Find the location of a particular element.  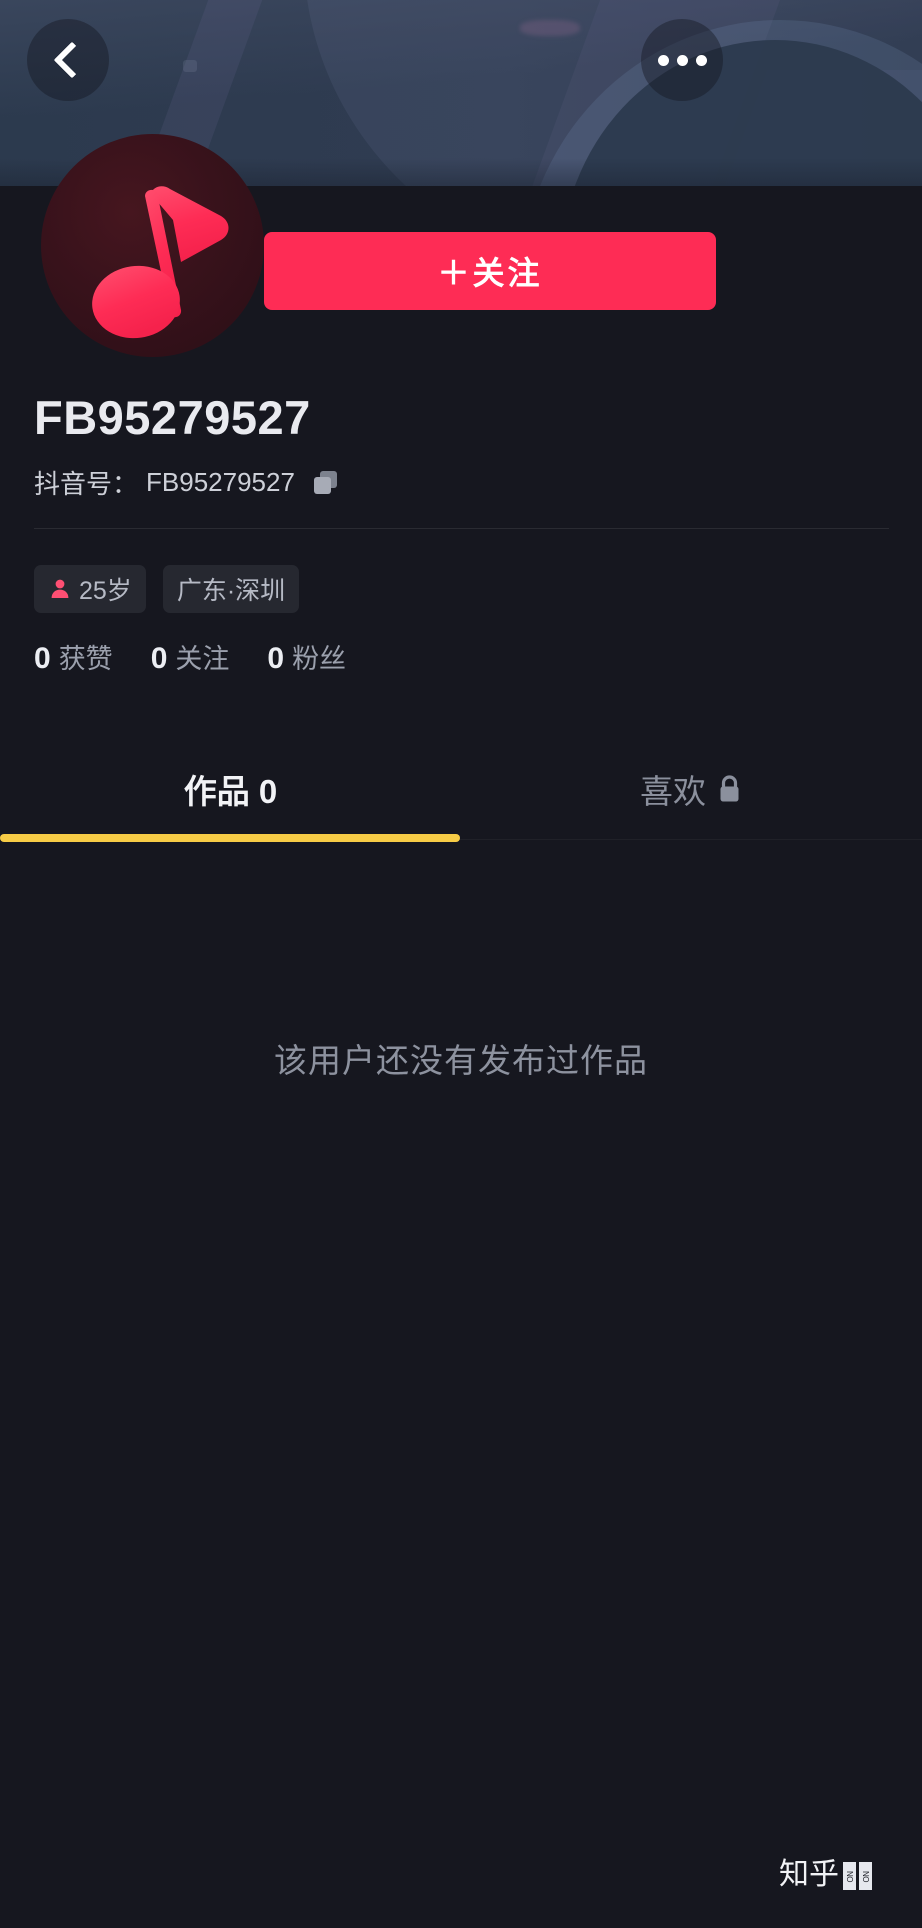

follow-button-label: ＋关注 is located at coordinates (490, 273).